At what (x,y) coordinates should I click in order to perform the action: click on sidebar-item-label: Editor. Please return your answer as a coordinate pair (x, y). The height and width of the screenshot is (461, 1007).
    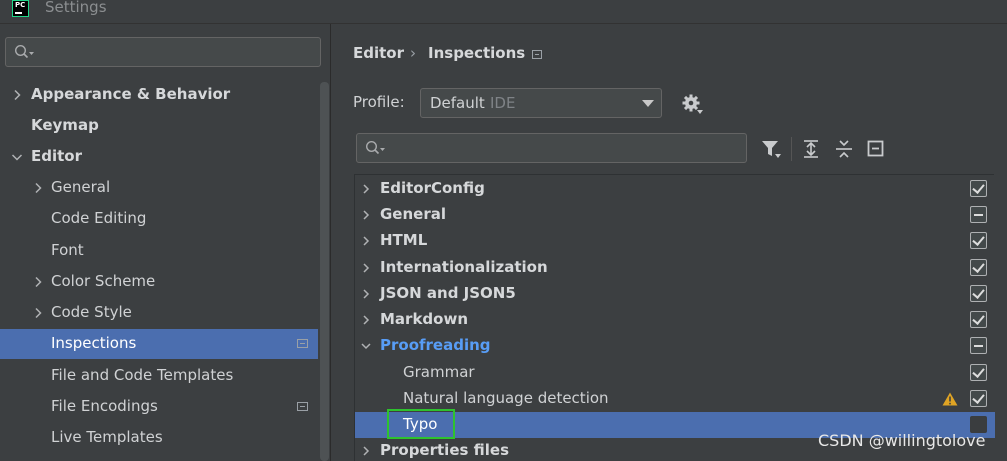
    Looking at the image, I should click on (56, 156).